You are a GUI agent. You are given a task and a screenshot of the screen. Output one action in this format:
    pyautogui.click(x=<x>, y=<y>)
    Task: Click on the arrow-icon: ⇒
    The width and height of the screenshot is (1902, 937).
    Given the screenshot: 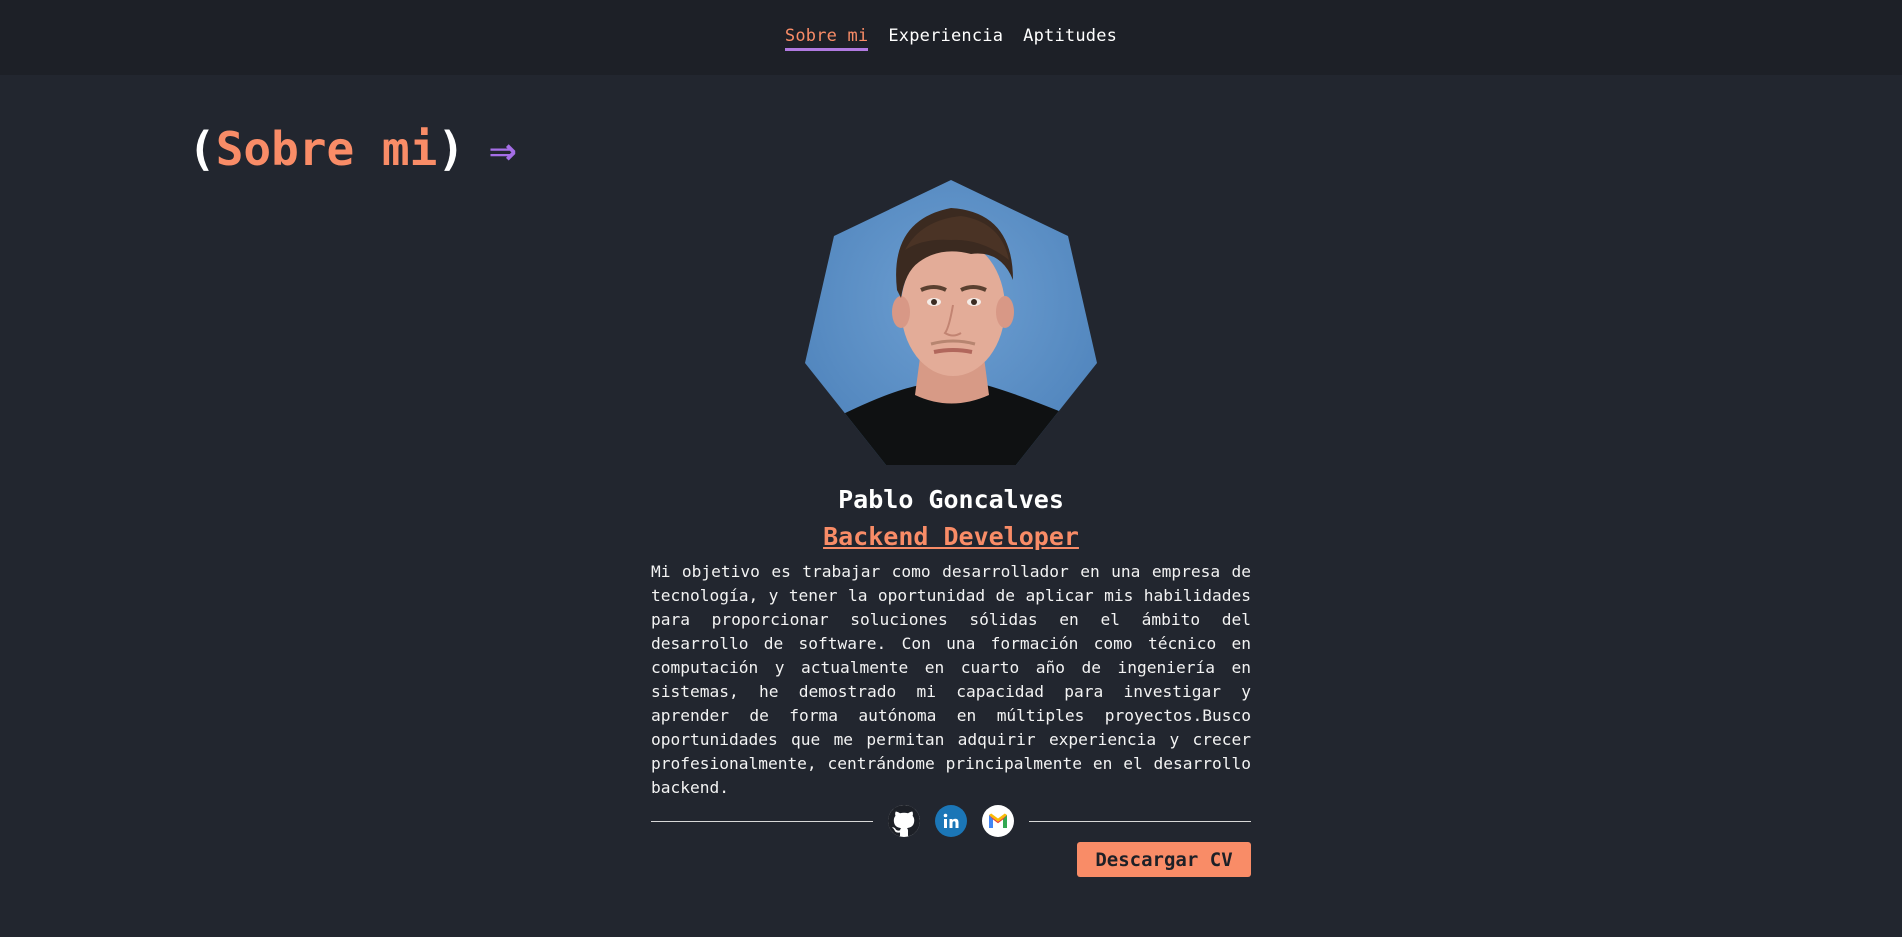 What is the action you would take?
    pyautogui.click(x=502, y=149)
    